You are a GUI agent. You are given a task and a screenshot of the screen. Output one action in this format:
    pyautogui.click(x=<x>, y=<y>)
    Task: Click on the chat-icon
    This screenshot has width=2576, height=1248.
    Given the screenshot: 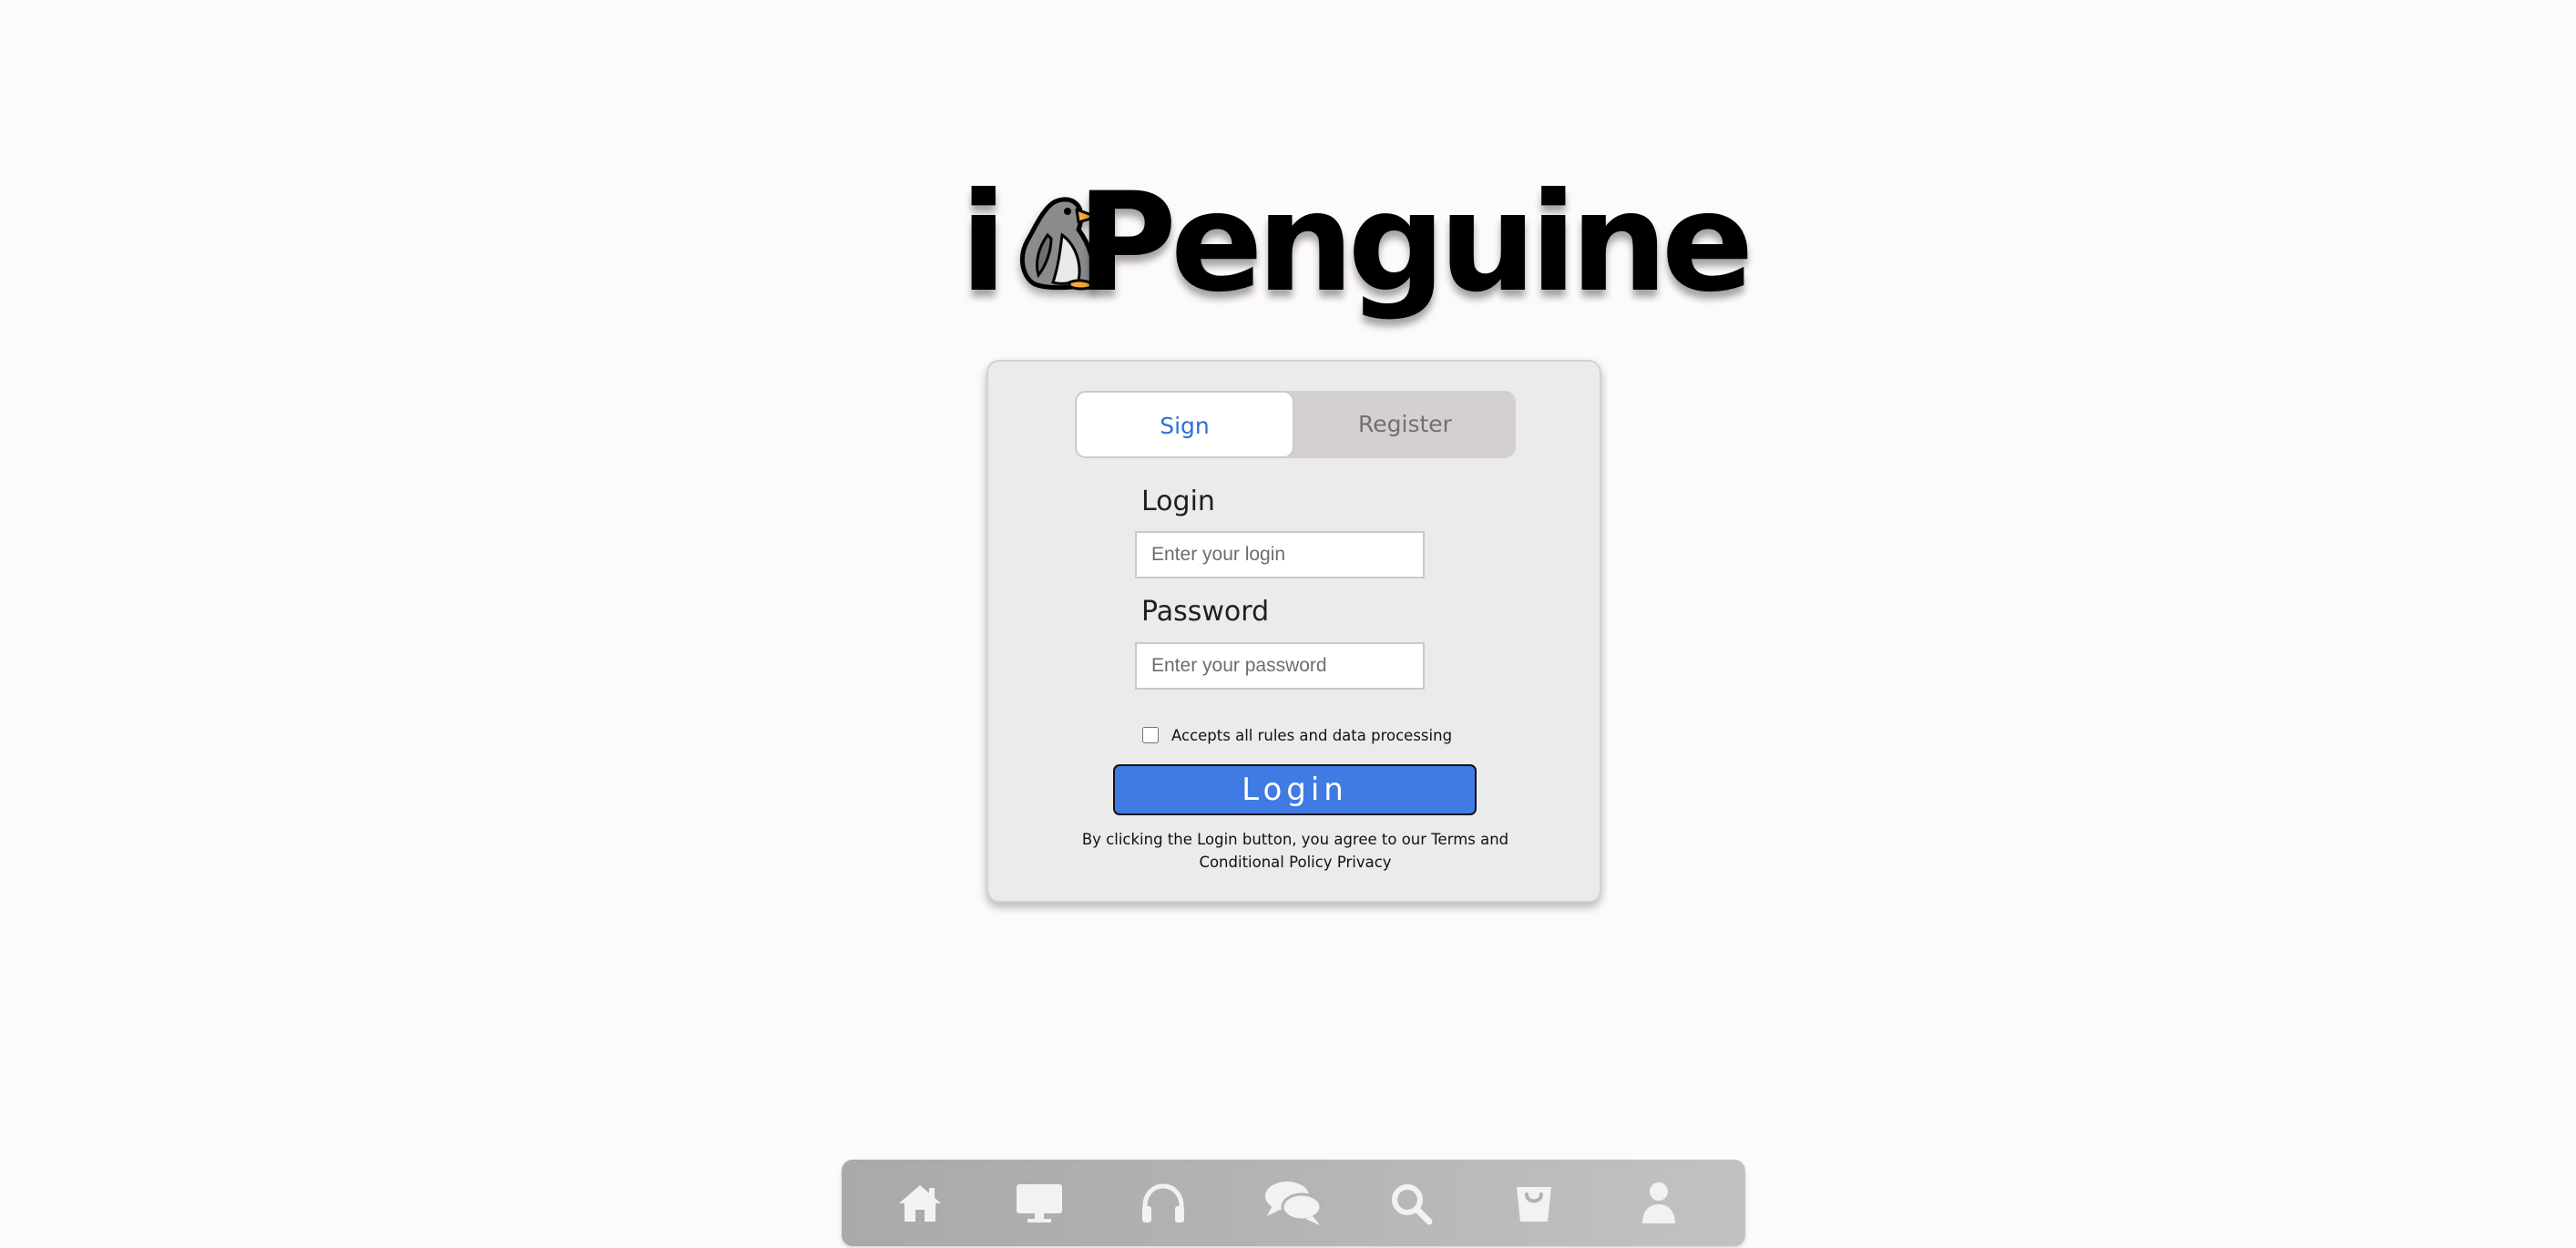 What is the action you would take?
    pyautogui.click(x=1294, y=1203)
    